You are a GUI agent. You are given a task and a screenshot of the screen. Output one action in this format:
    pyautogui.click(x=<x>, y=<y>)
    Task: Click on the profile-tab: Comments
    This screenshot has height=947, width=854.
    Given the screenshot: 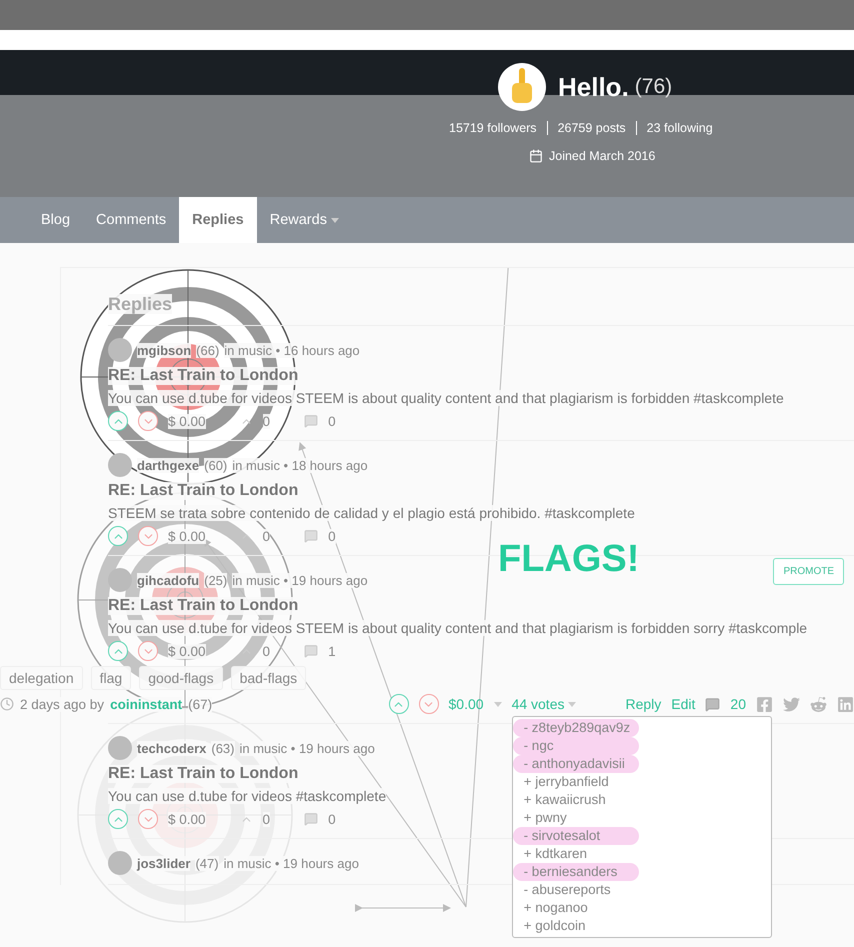 What is the action you would take?
    pyautogui.click(x=131, y=220)
    